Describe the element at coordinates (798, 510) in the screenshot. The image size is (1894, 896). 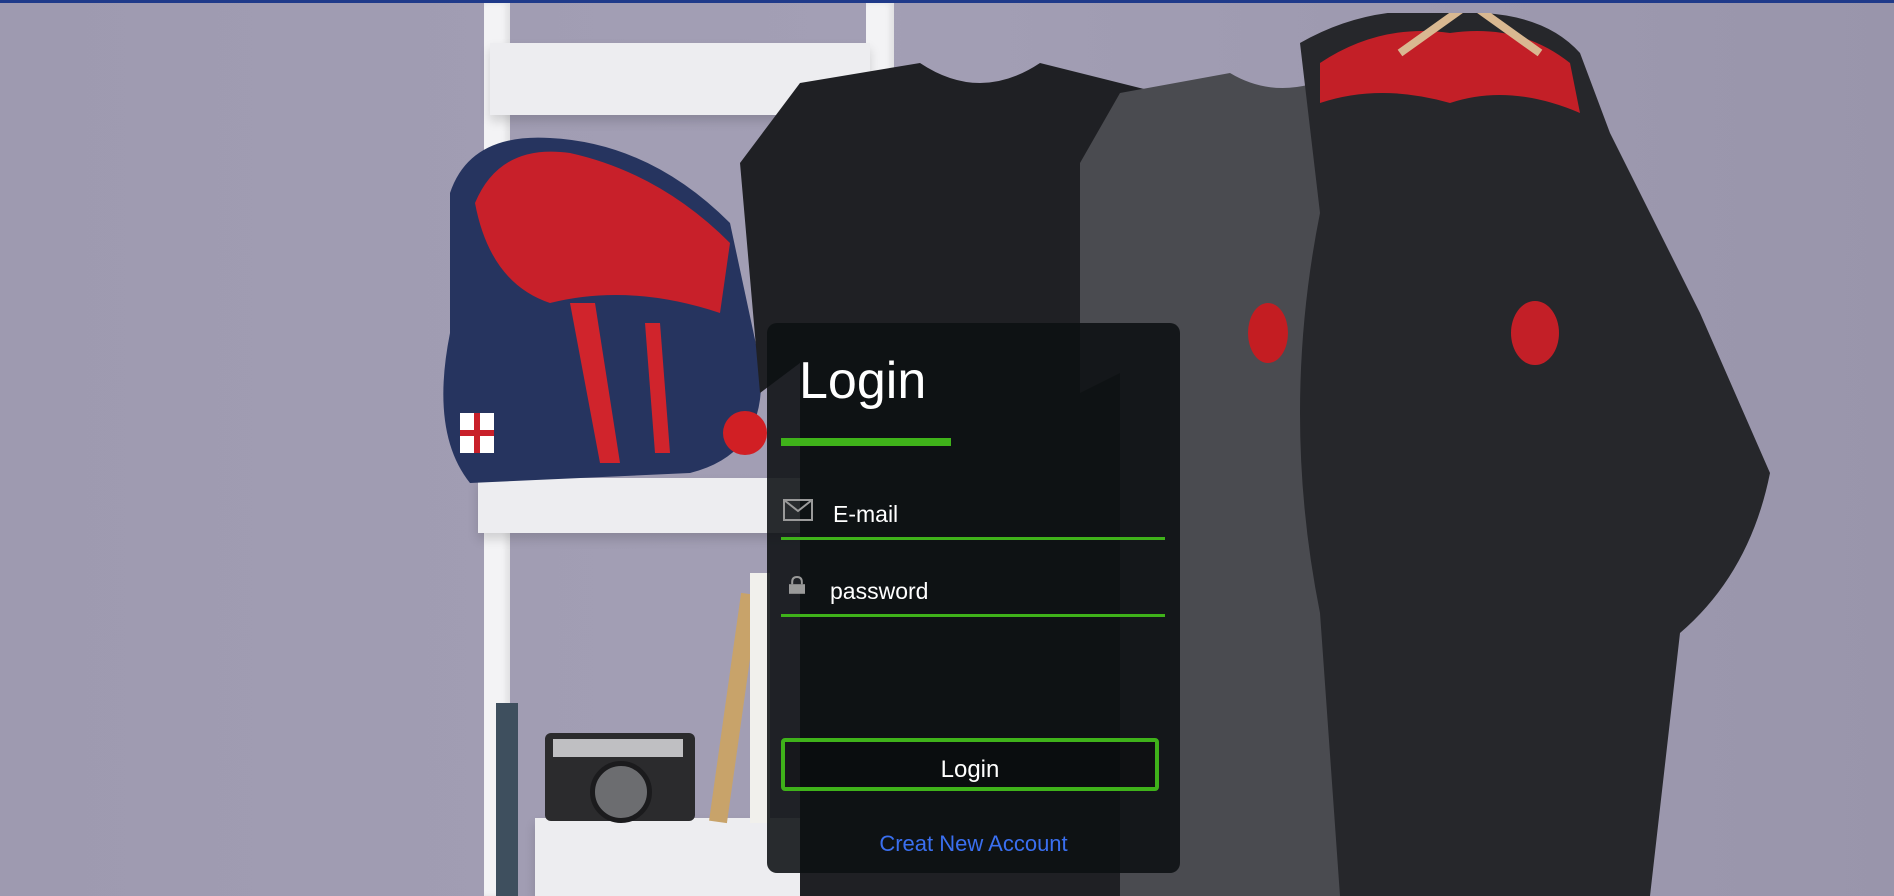
I see `envelope-icon` at that location.